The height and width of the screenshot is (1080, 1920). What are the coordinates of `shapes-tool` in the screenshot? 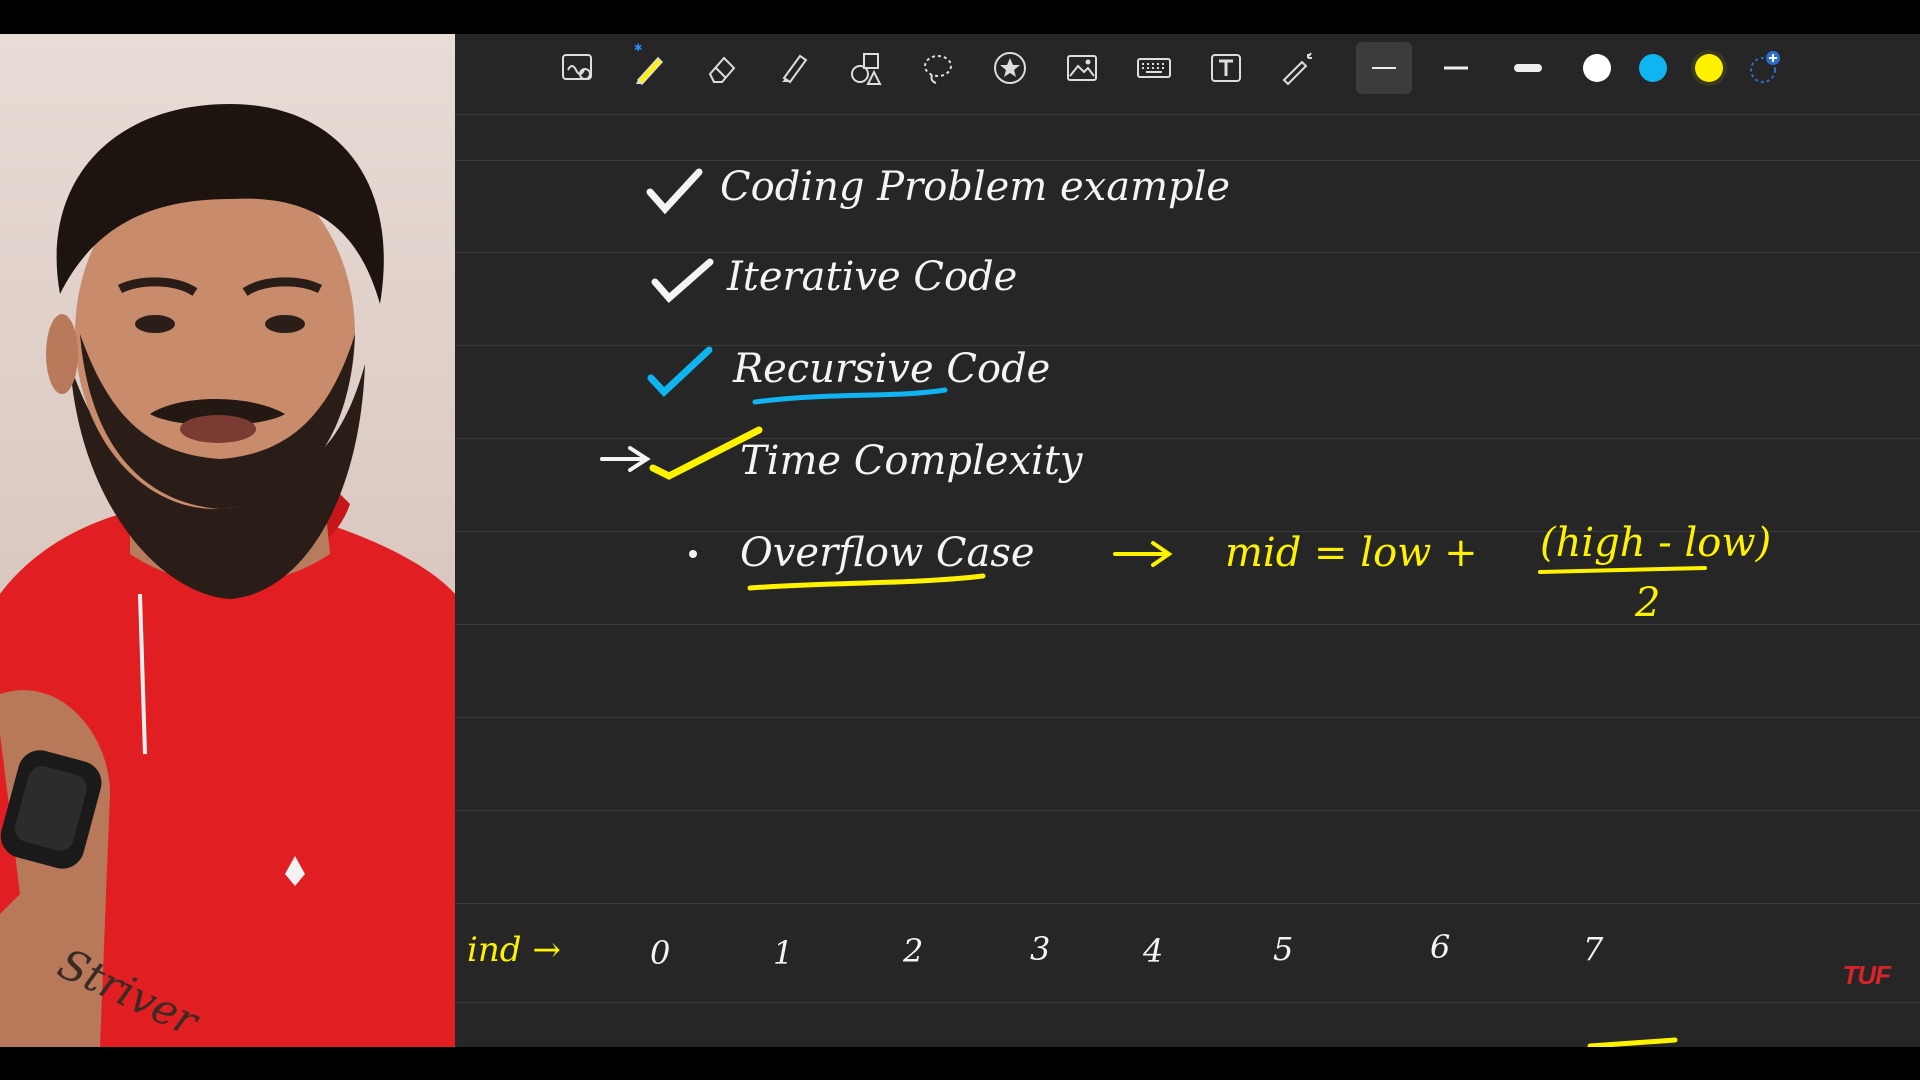 It's located at (866, 68).